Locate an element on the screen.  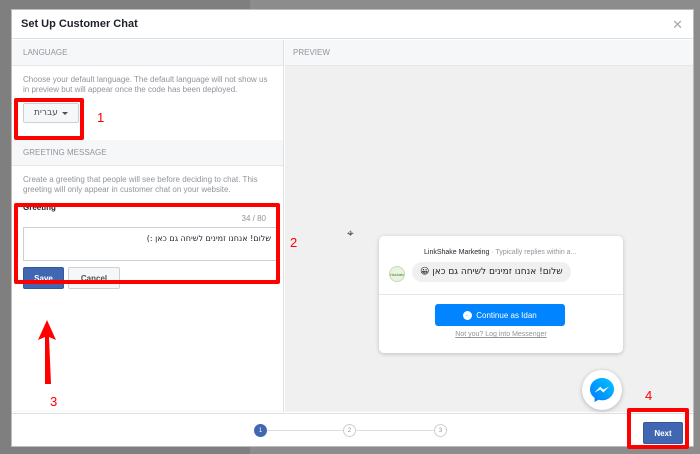
divider is located at coordinates (501, 294).